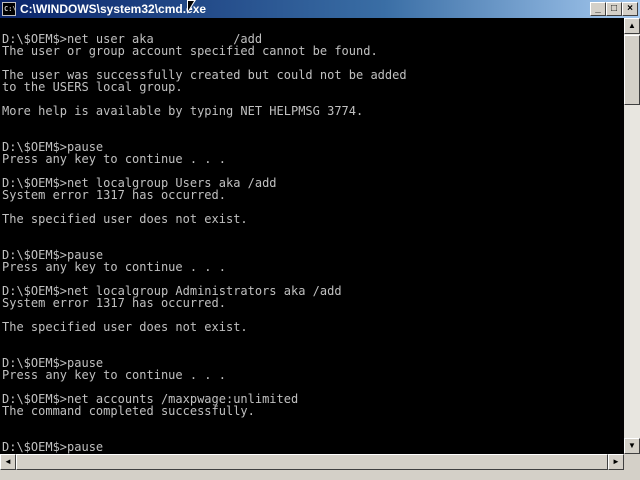 The width and height of the screenshot is (640, 480). Describe the element at coordinates (630, 9) in the screenshot. I see `close-button: ×` at that location.